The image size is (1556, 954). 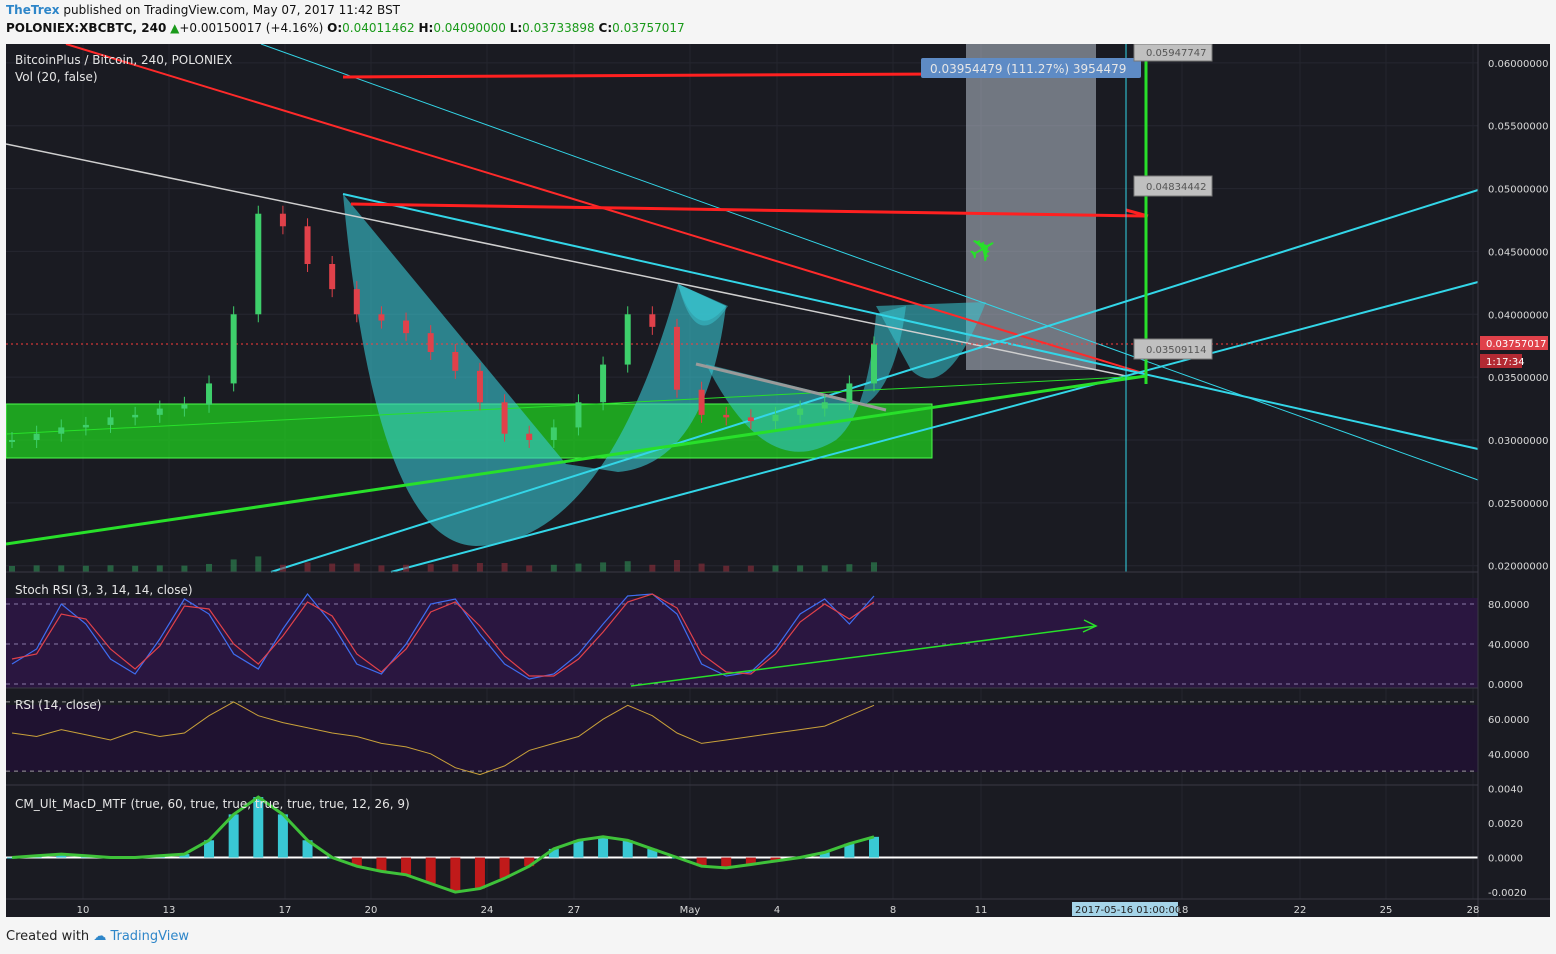 I want to click on publisher-name: TheTrex, so click(x=33, y=10).